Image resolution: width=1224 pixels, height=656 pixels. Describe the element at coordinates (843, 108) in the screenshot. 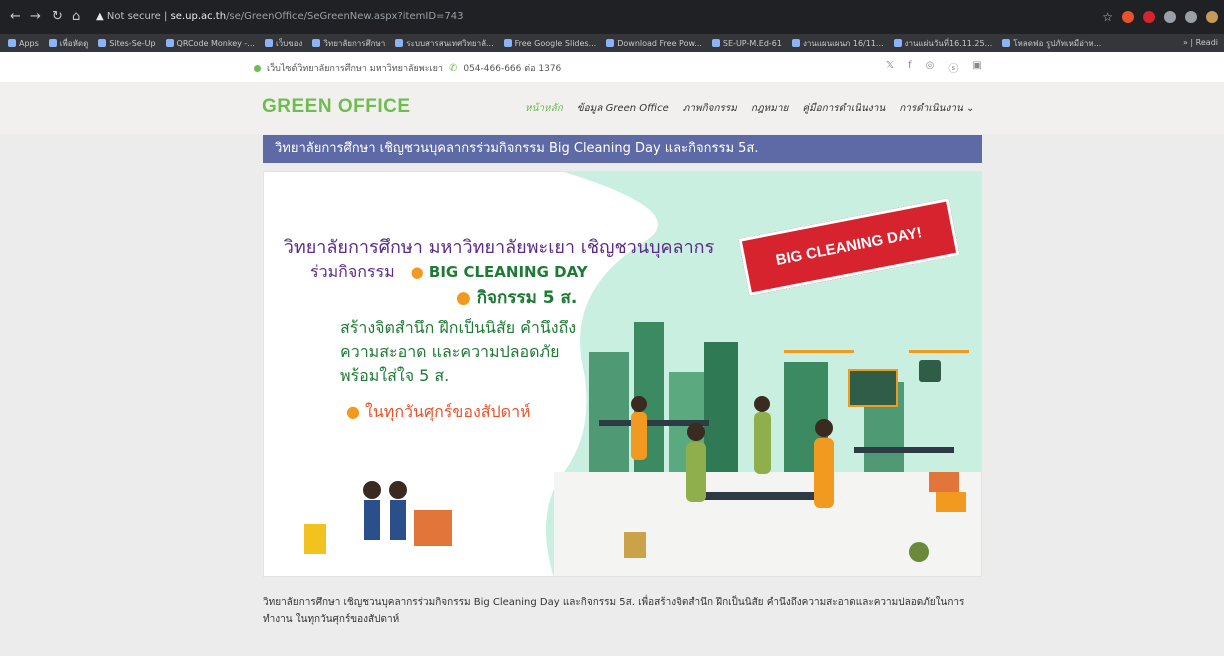

I see `nav-item: คู่มือการดำเนินงาน` at that location.